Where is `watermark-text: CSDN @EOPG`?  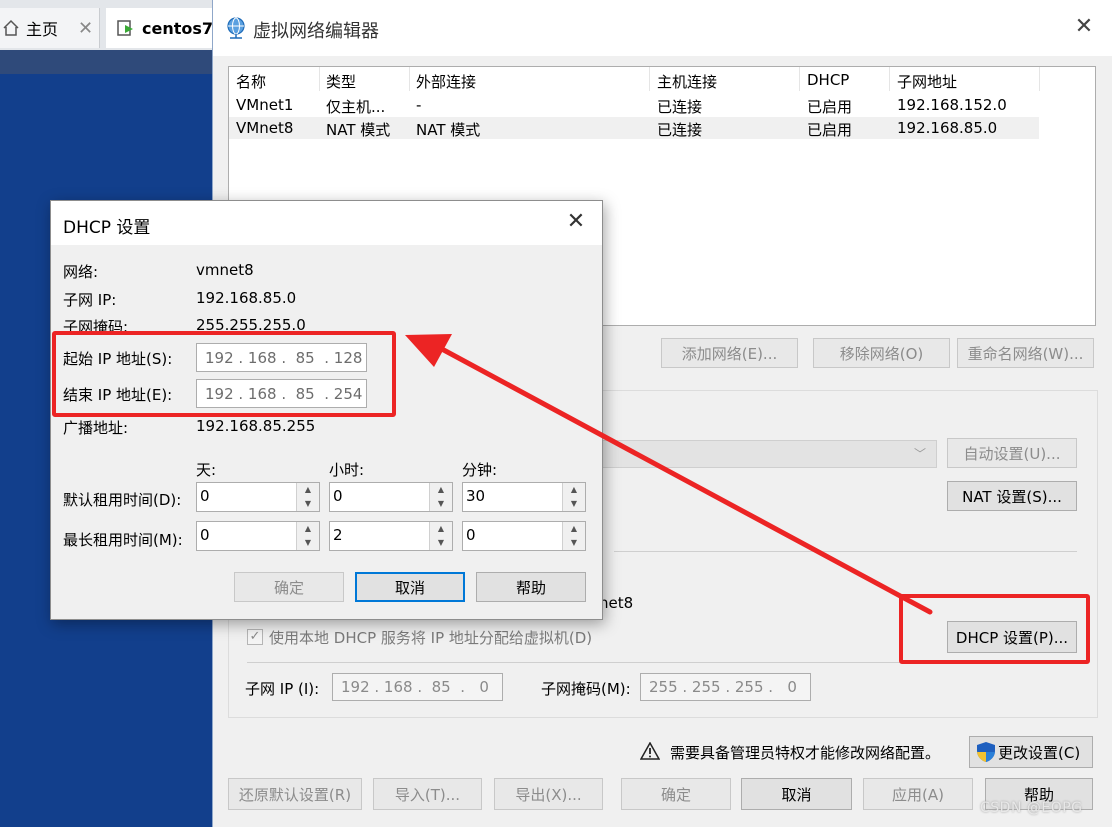
watermark-text: CSDN @EOPG is located at coordinates (1031, 808).